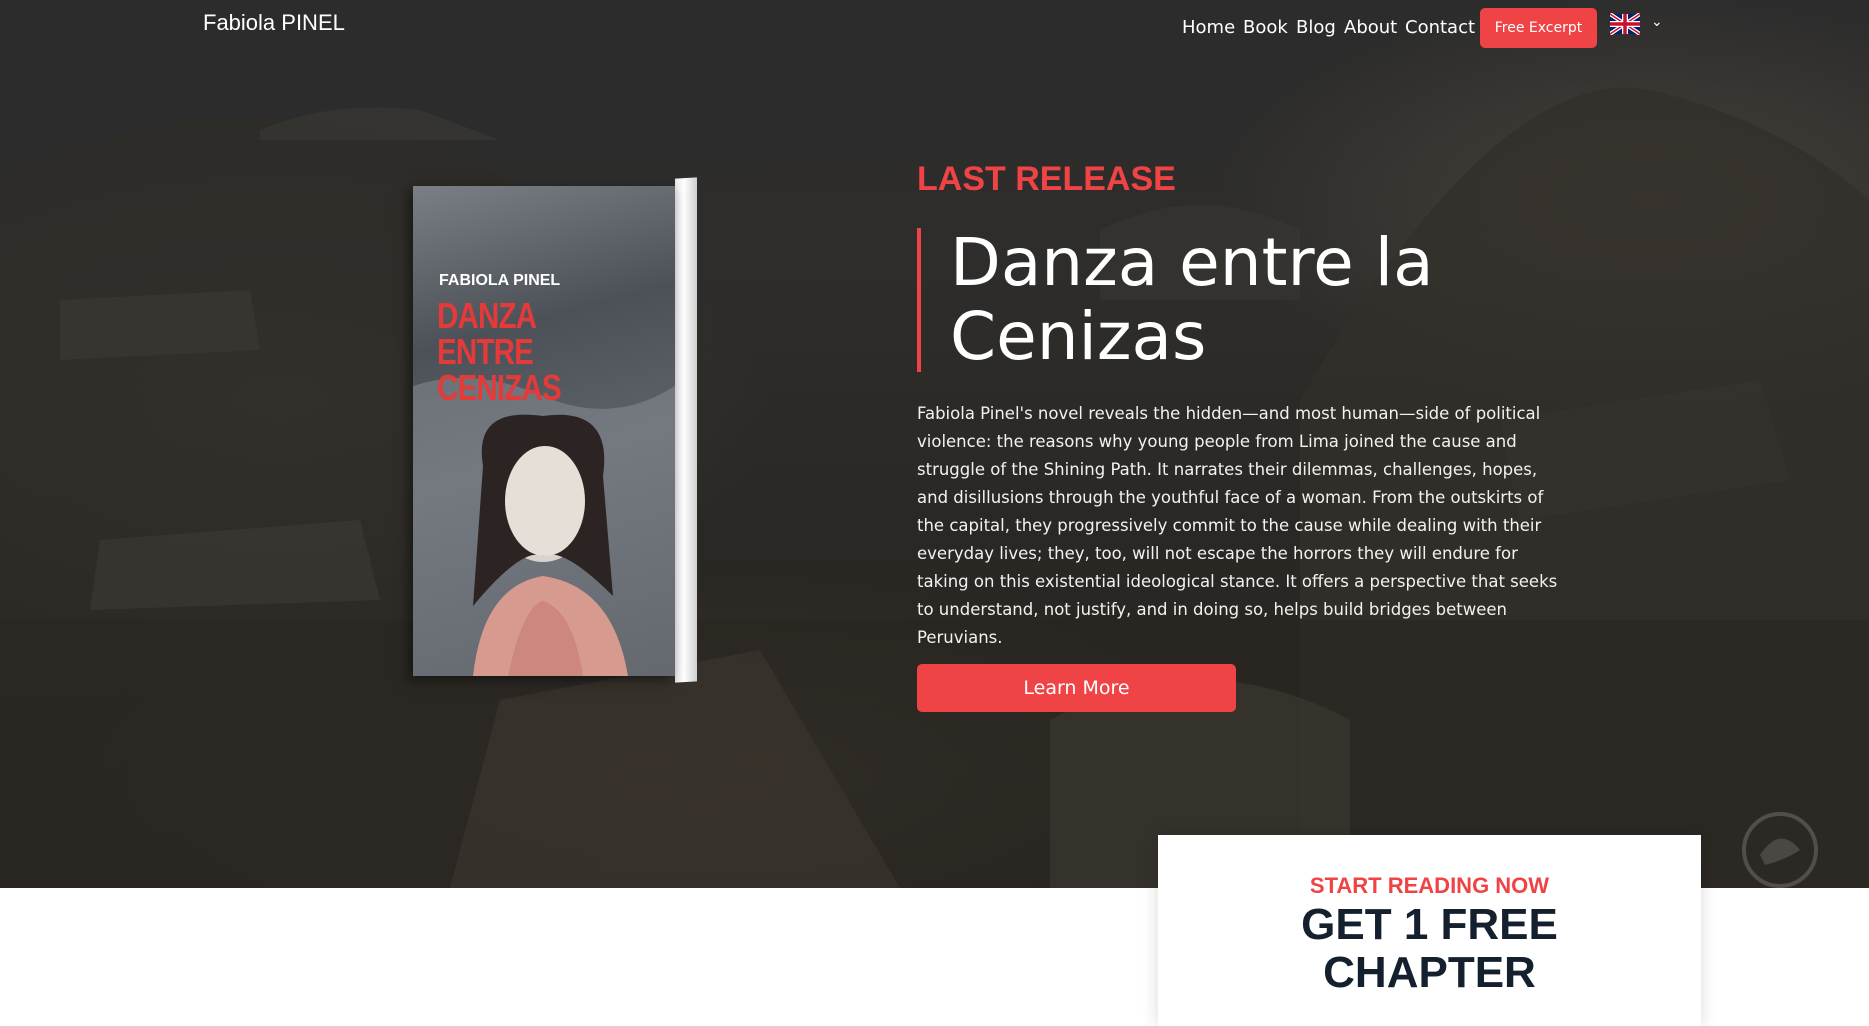  Describe the element at coordinates (544, 431) in the screenshot. I see `book-front: FABIOLA PINEL DANZA ENTRE CENIZAS` at that location.